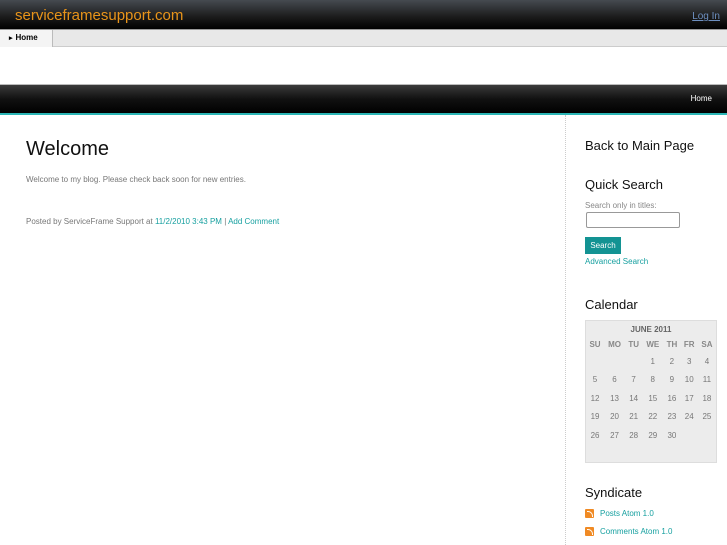 The height and width of the screenshot is (545, 727). Describe the element at coordinates (636, 531) in the screenshot. I see `comments-atom-link: Comments Atom 1.0` at that location.